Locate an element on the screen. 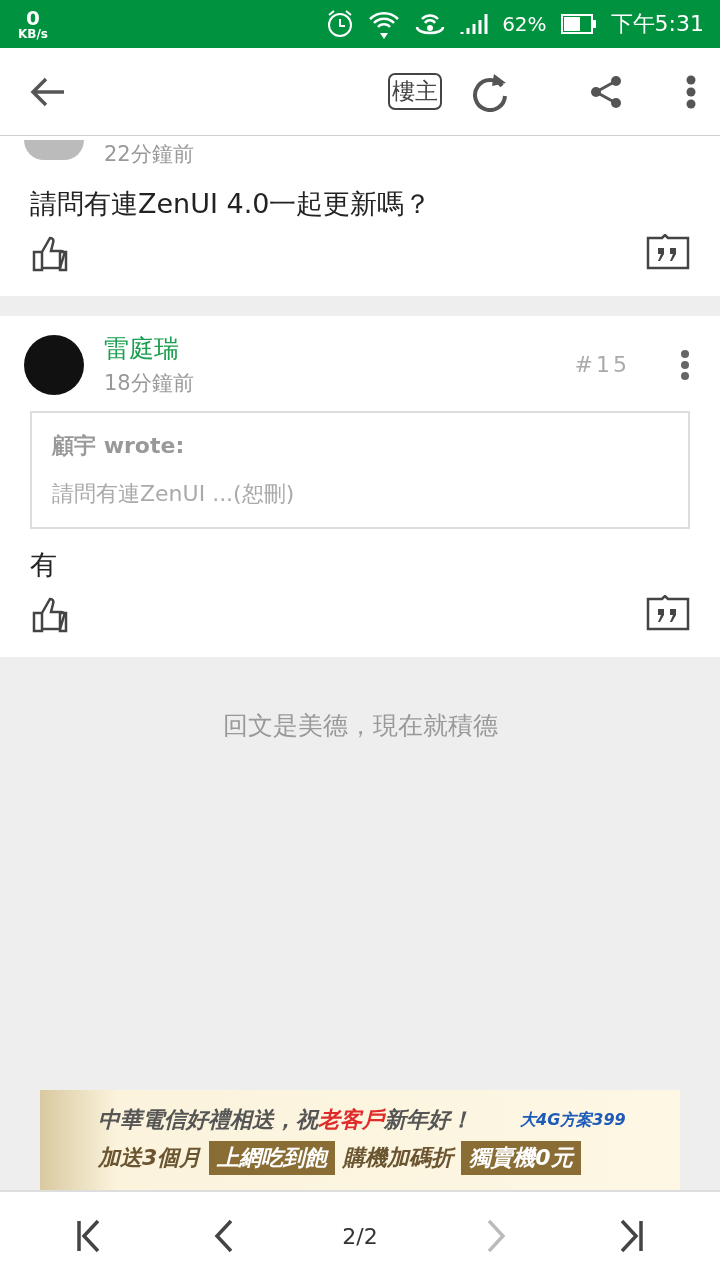 The height and width of the screenshot is (1280, 720). reply-prompt: 回文是美德，現在就積德 is located at coordinates (360, 726).